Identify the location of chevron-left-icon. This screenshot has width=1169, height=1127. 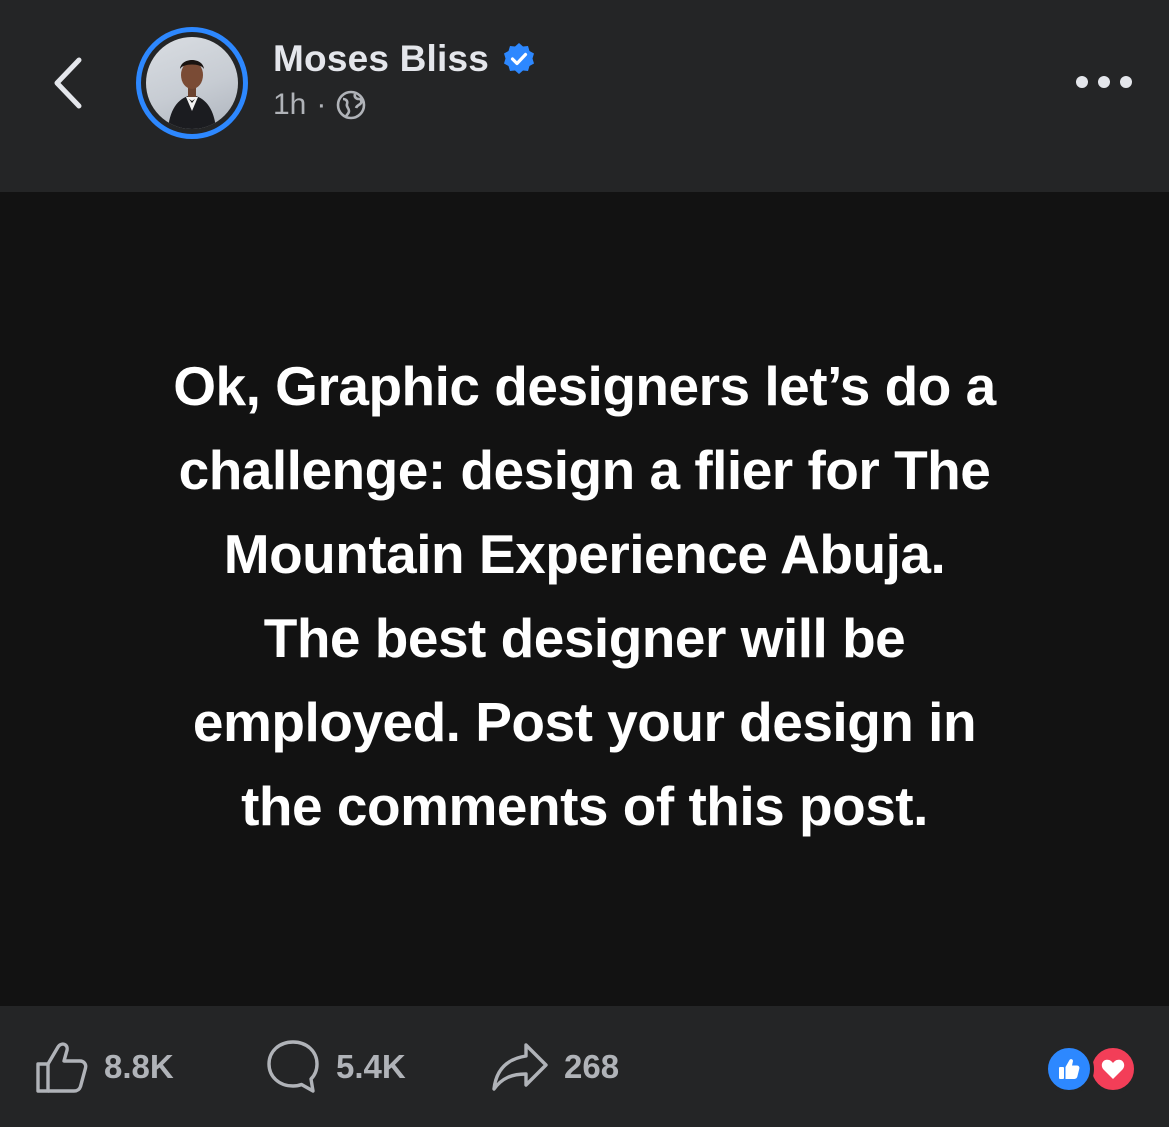
(68, 83).